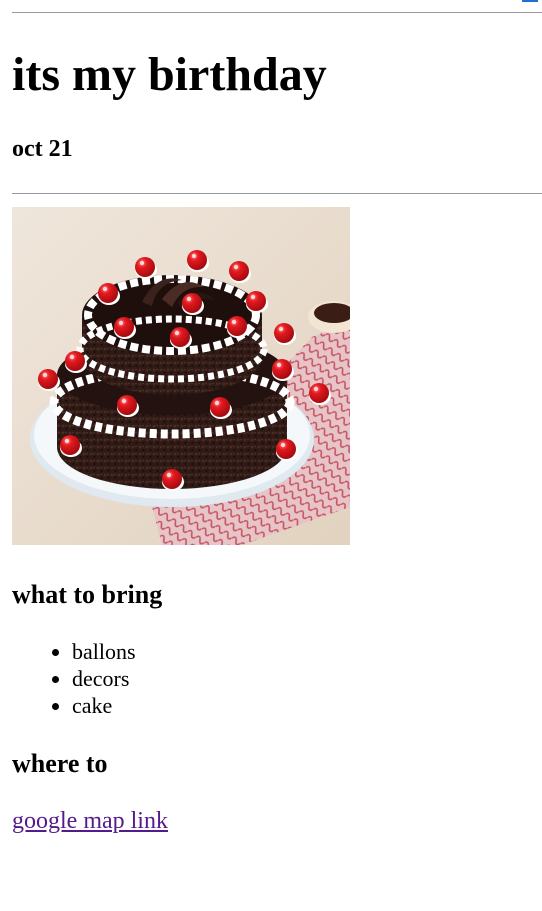 The width and height of the screenshot is (542, 911). What do you see at coordinates (87, 594) in the screenshot?
I see `what-to-bring-heading: what to bring` at bounding box center [87, 594].